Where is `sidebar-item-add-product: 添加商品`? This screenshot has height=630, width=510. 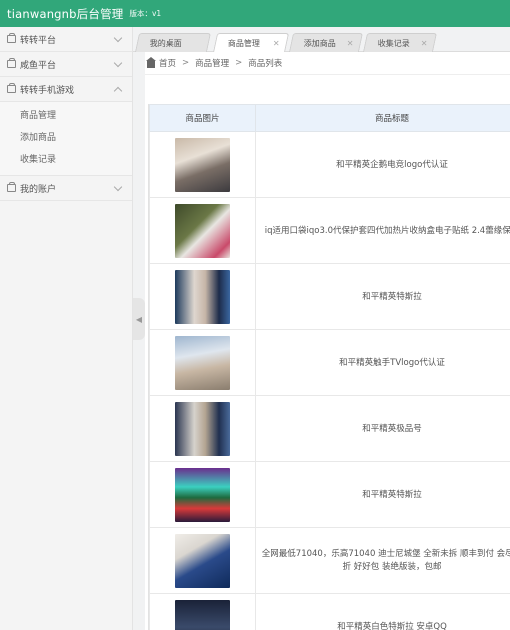 sidebar-item-add-product: 添加商品 is located at coordinates (66, 138).